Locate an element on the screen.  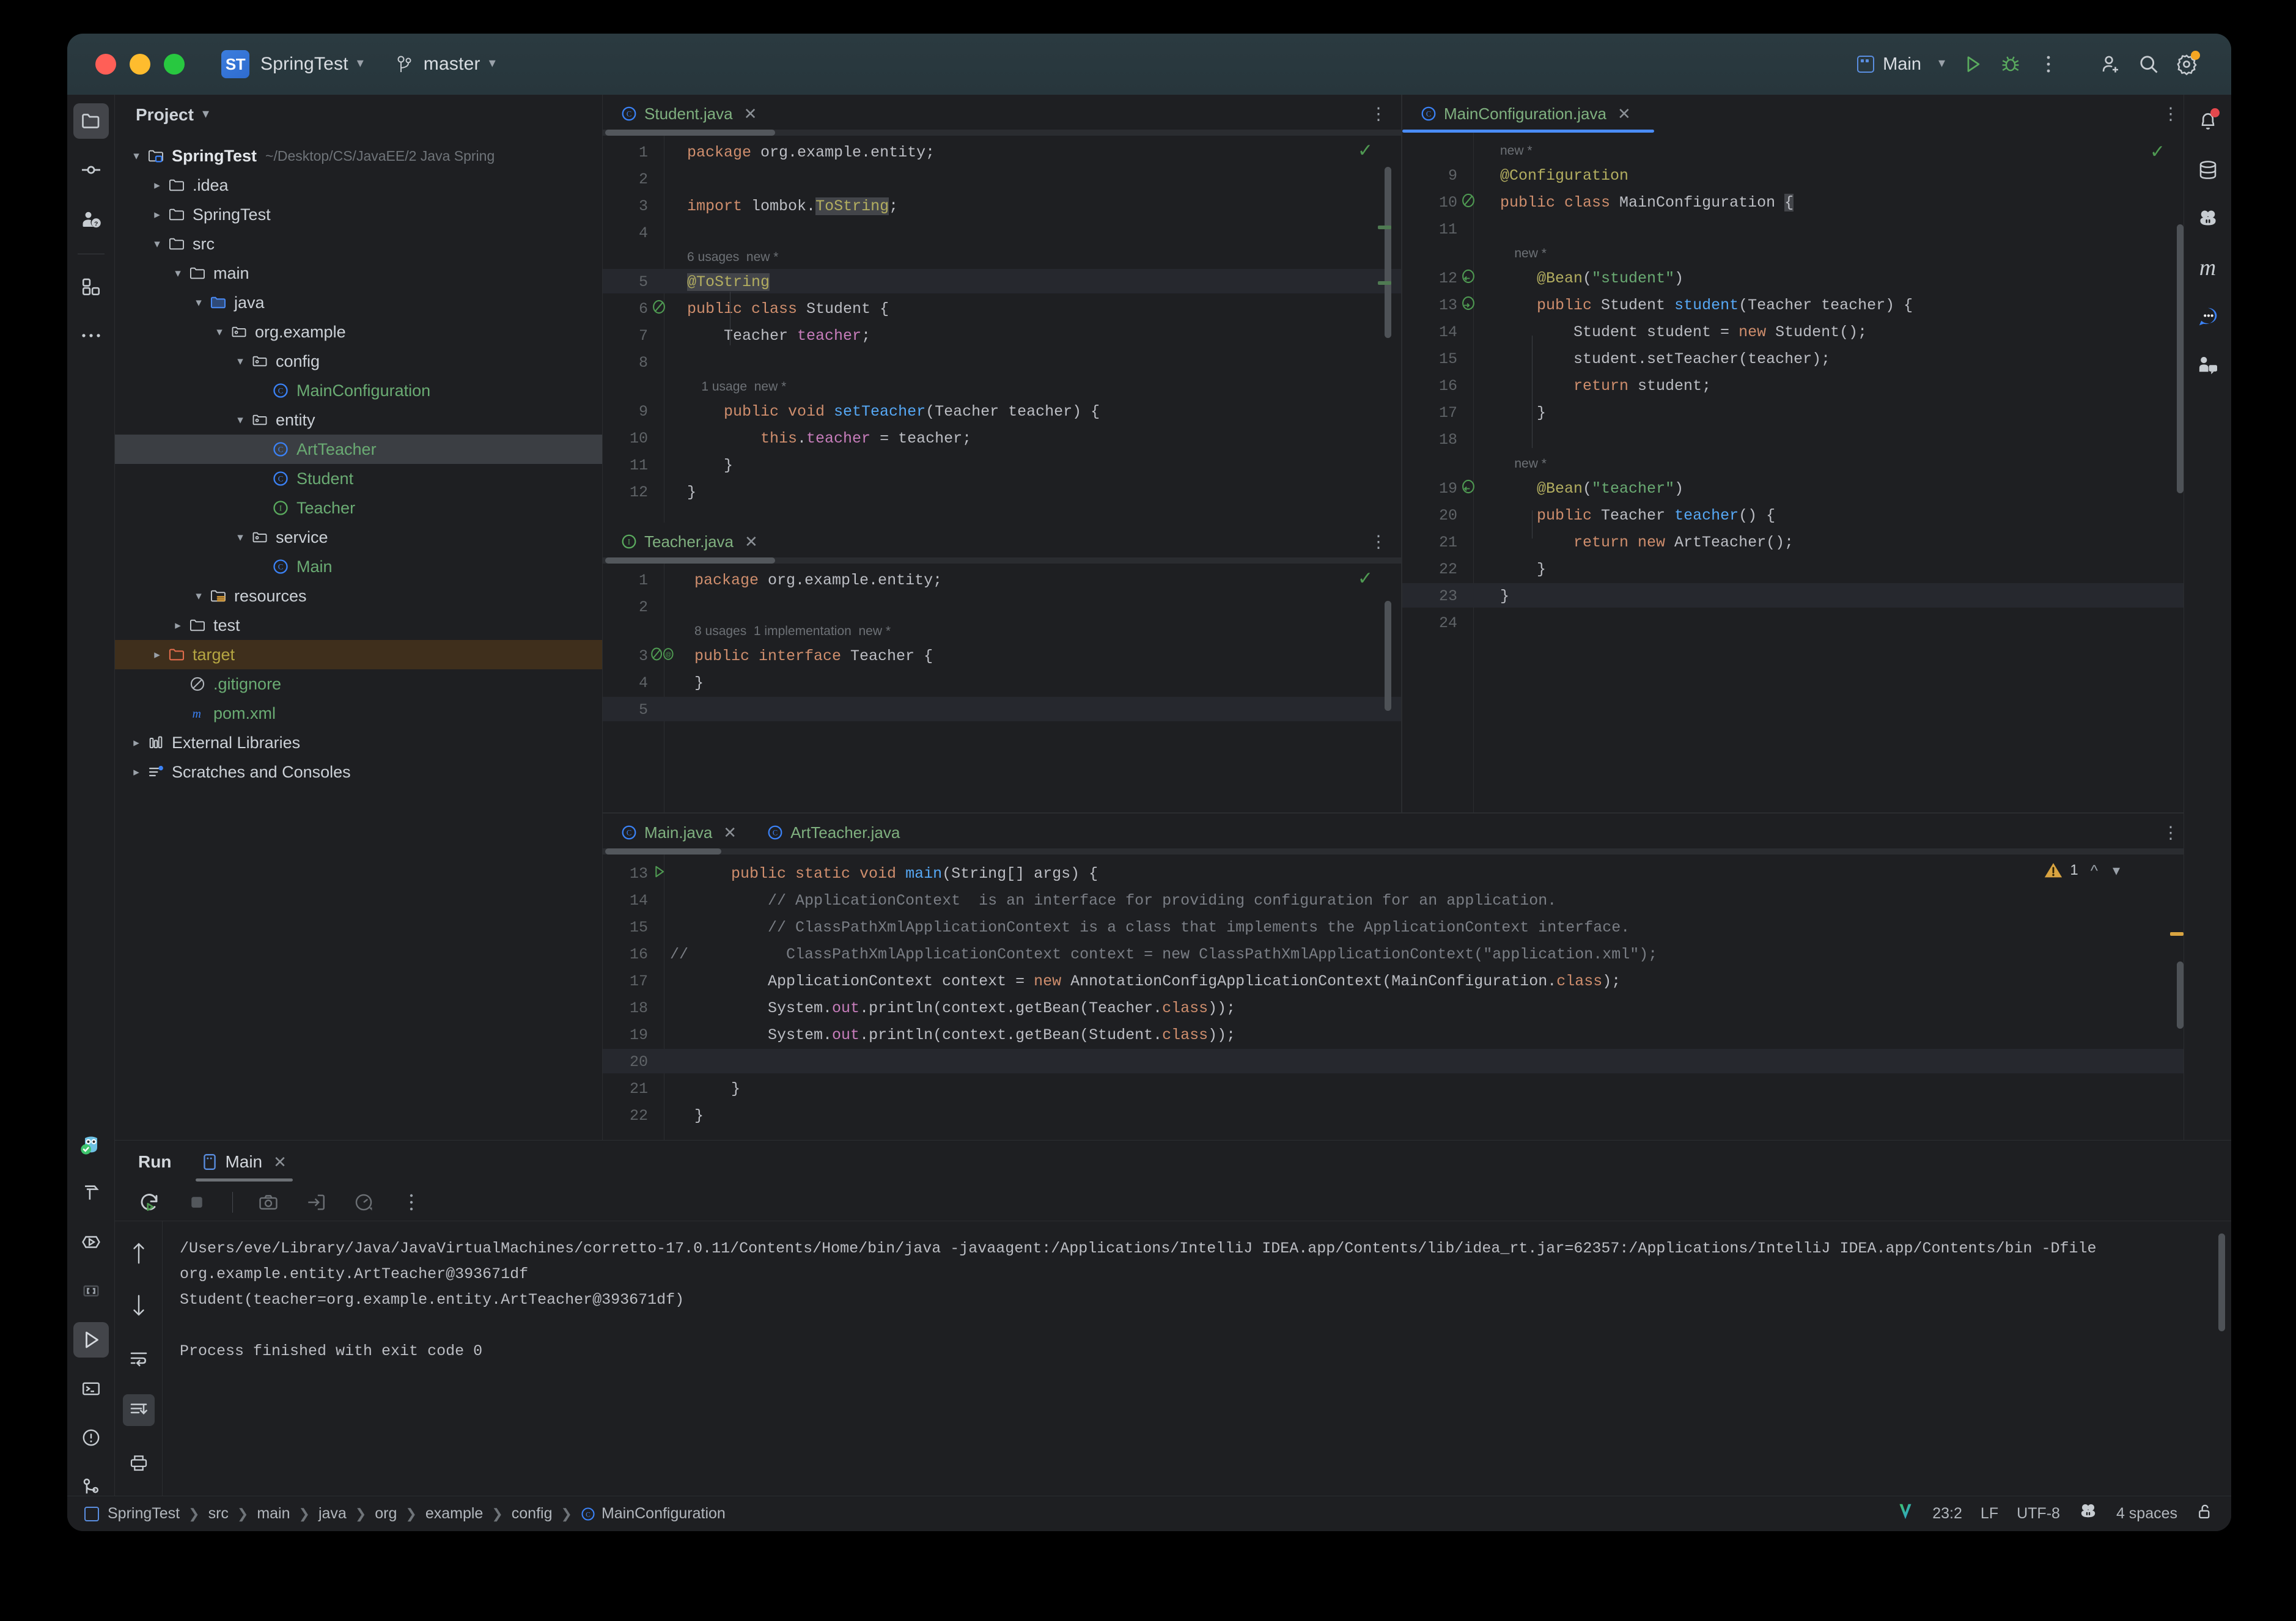
code-line: student.setTeacher(teacher); is located at coordinates (1665, 359).